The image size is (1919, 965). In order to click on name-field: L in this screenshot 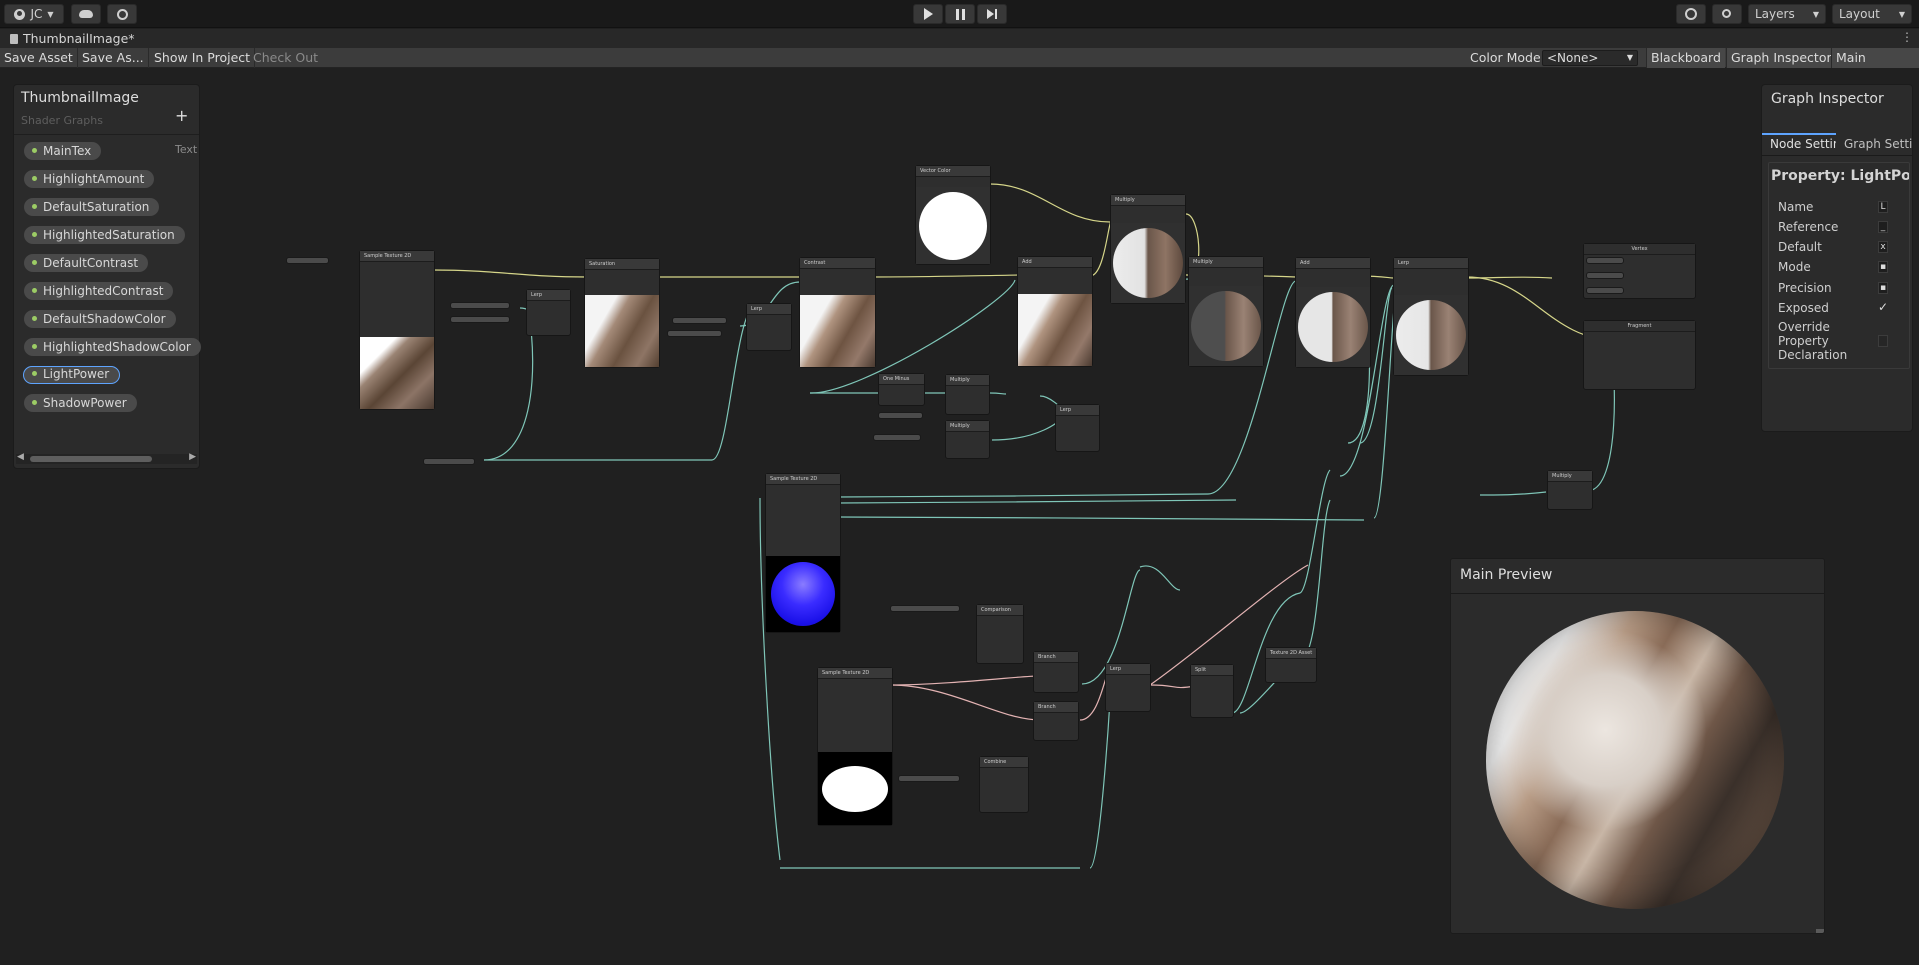, I will do `click(1883, 207)`.